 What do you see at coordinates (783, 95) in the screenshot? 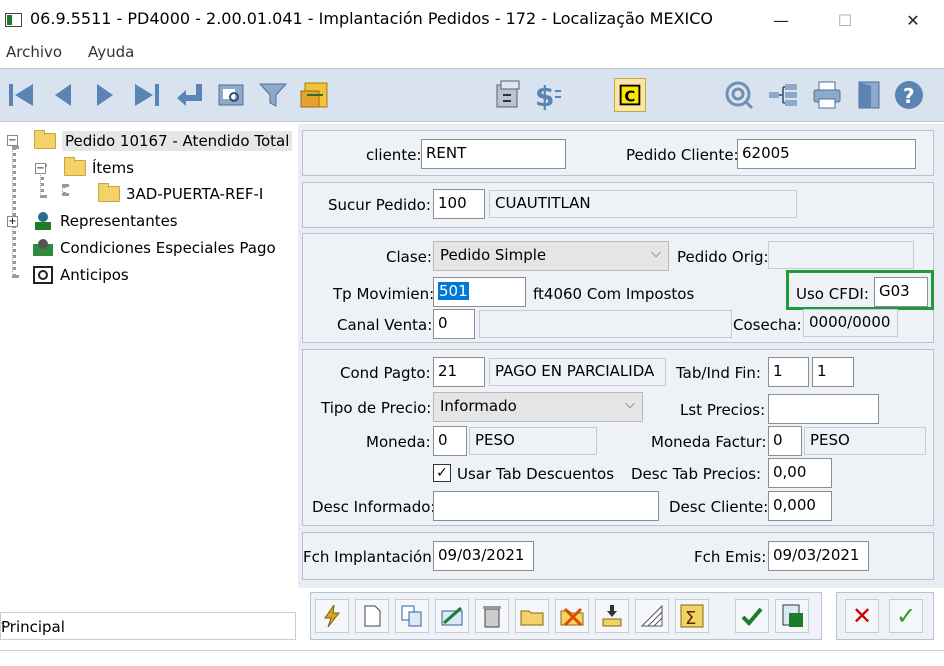
I see `tree-structure-icon` at bounding box center [783, 95].